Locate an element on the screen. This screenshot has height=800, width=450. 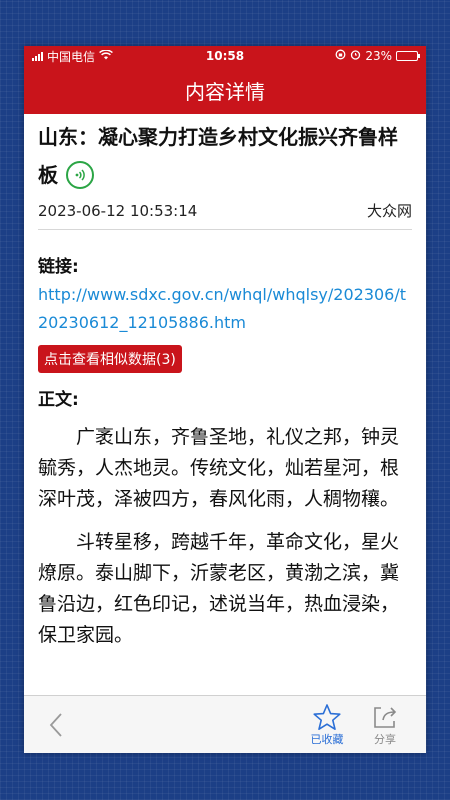
article-title-block: 山东：凝心聚力打造乡村文化振兴齐鲁样板 is located at coordinates (225, 156).